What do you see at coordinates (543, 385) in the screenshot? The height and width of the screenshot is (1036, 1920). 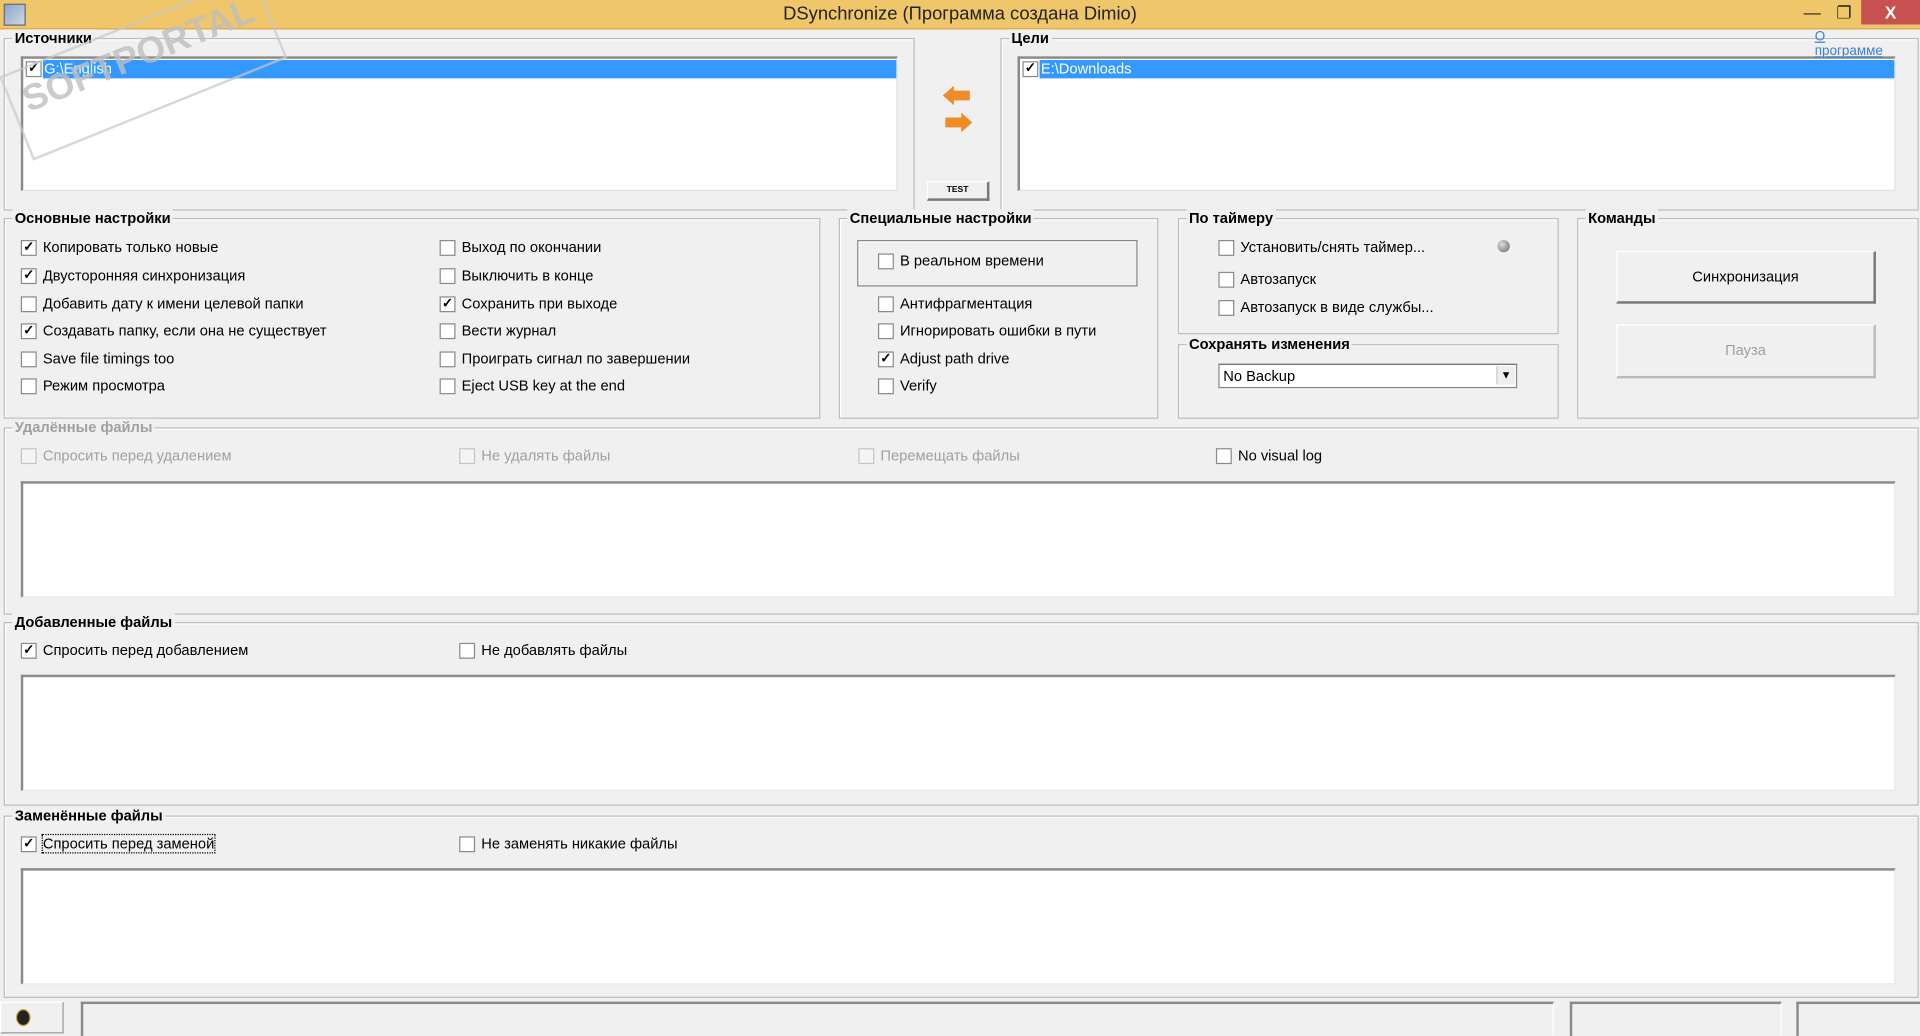 I see `basic-option-label-11: Eject USB key at the end` at bounding box center [543, 385].